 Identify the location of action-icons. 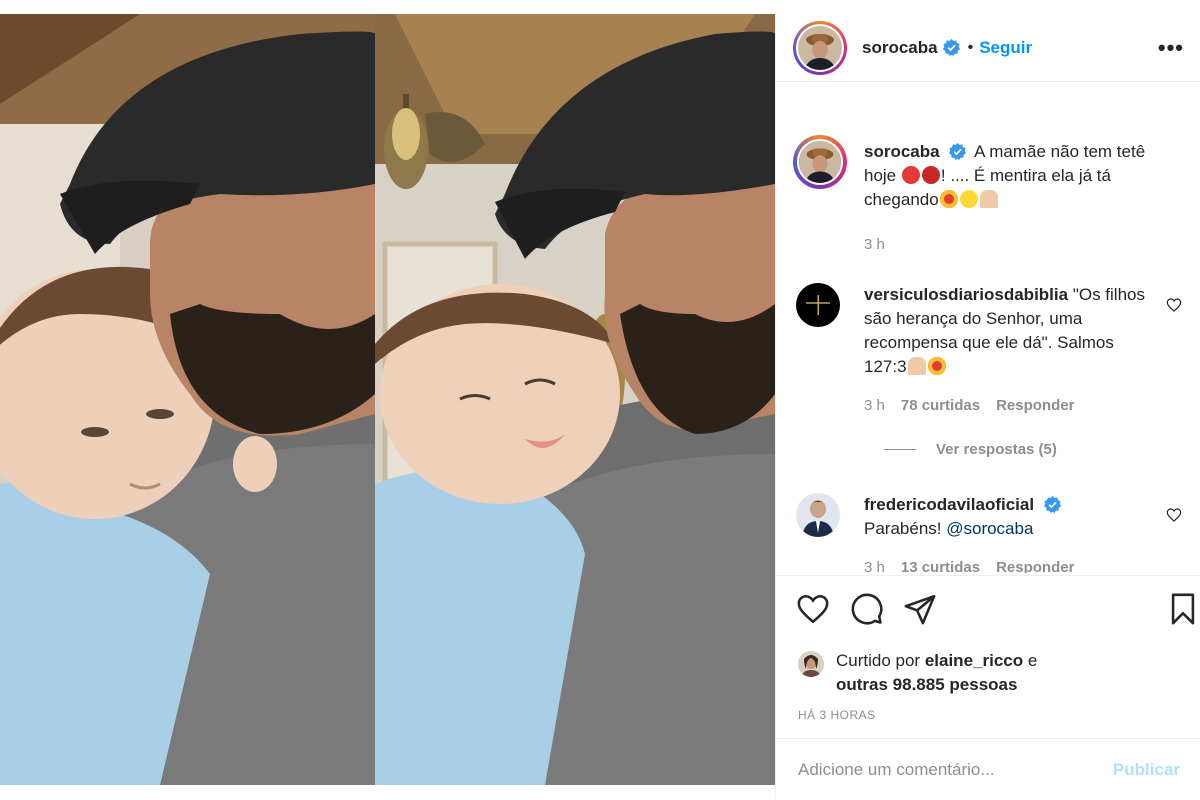
(998, 610).